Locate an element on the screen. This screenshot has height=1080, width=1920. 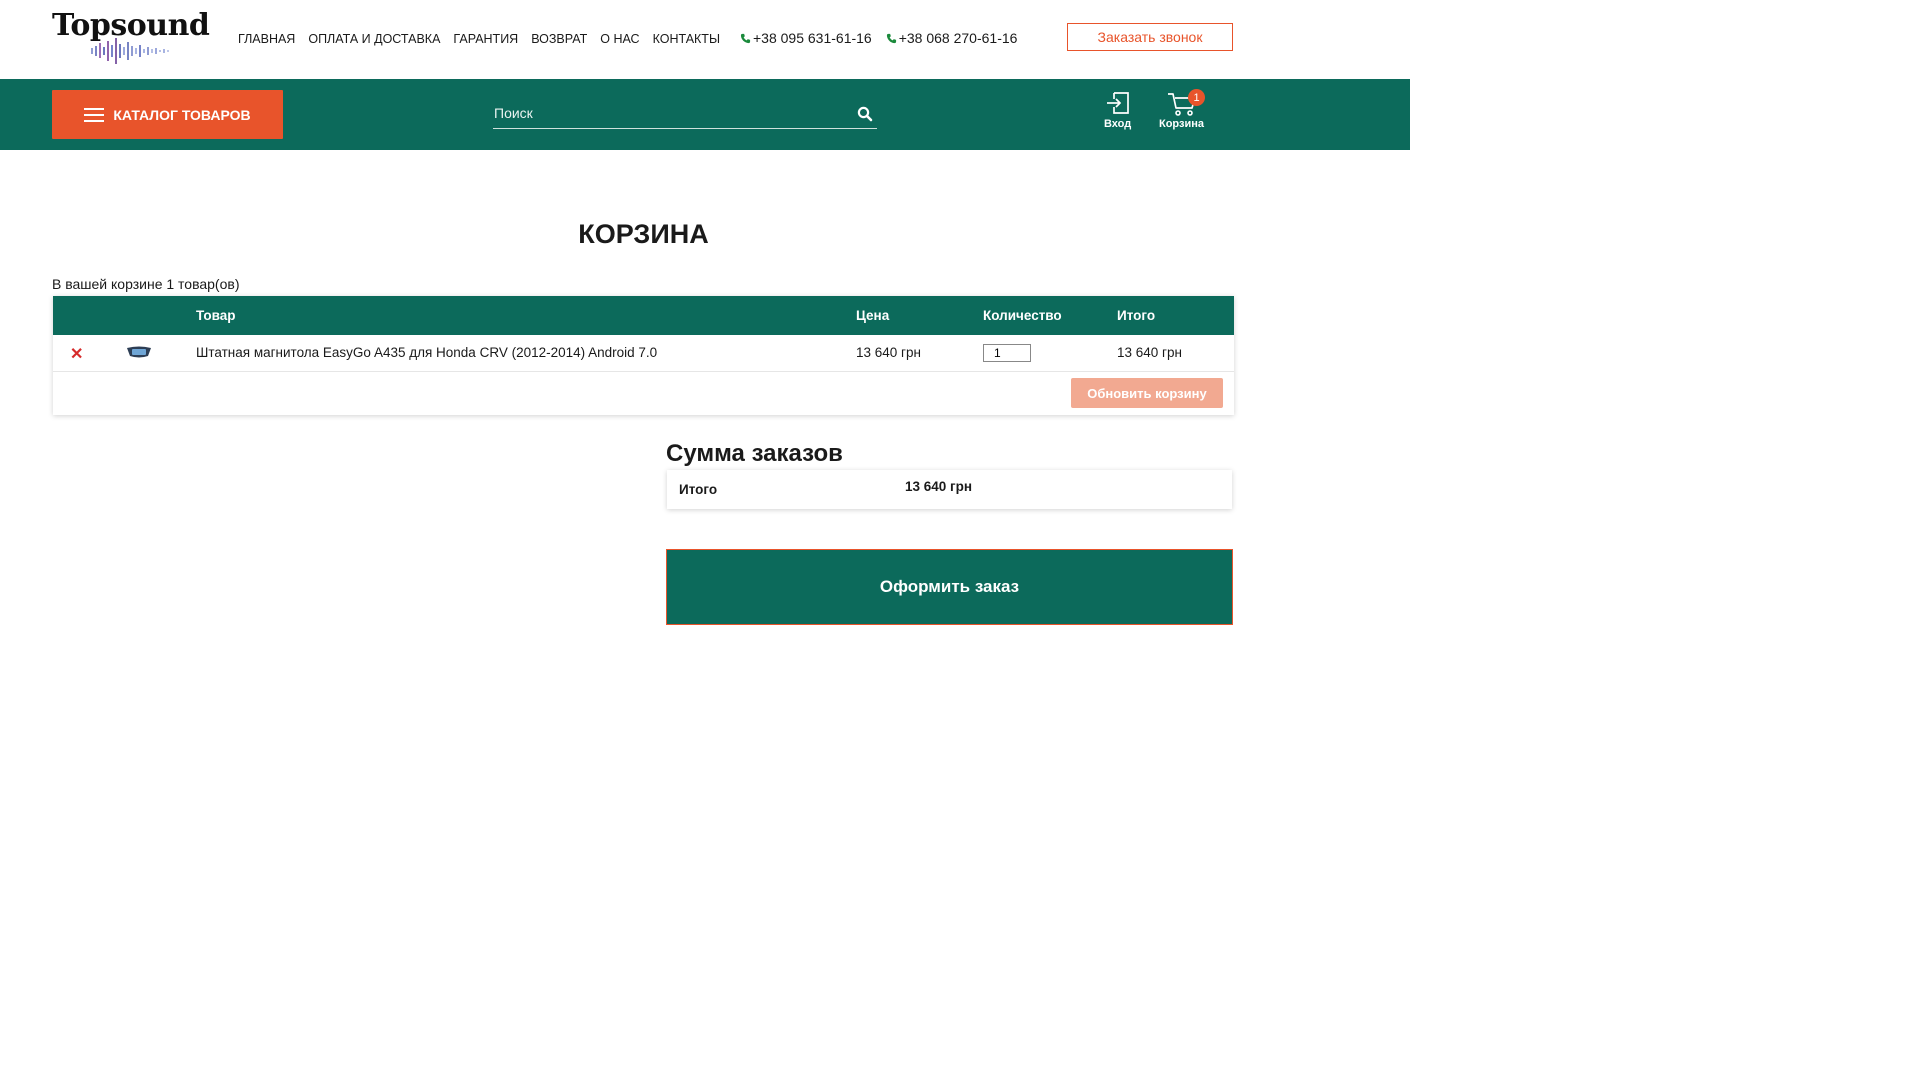
nav-returns: ВОЗВРАТ is located at coordinates (559, 39).